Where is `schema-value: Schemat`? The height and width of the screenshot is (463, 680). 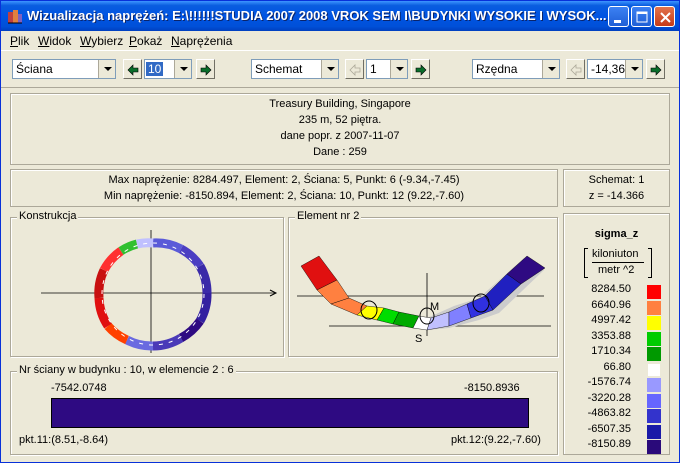 schema-value: Schemat is located at coordinates (279, 69).